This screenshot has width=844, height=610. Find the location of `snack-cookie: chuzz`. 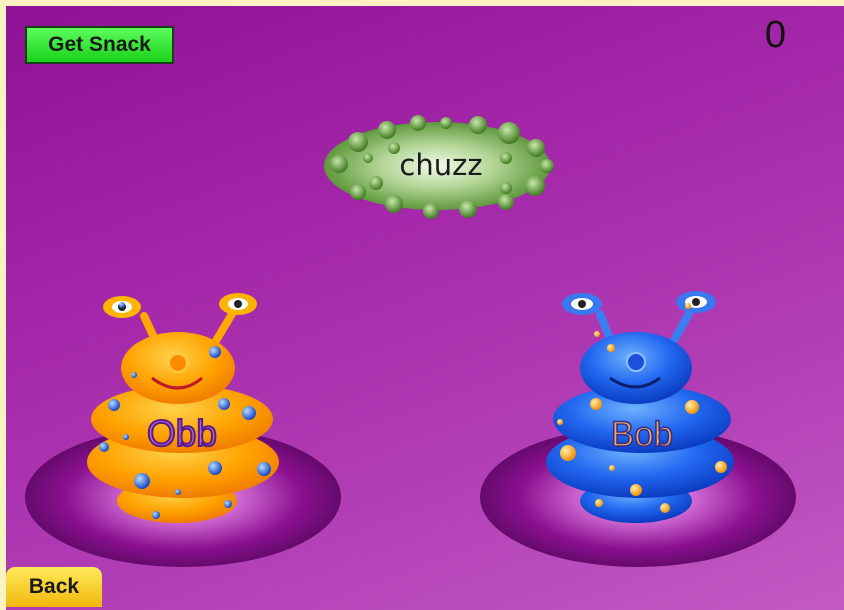

snack-cookie: chuzz is located at coordinates (439, 167).